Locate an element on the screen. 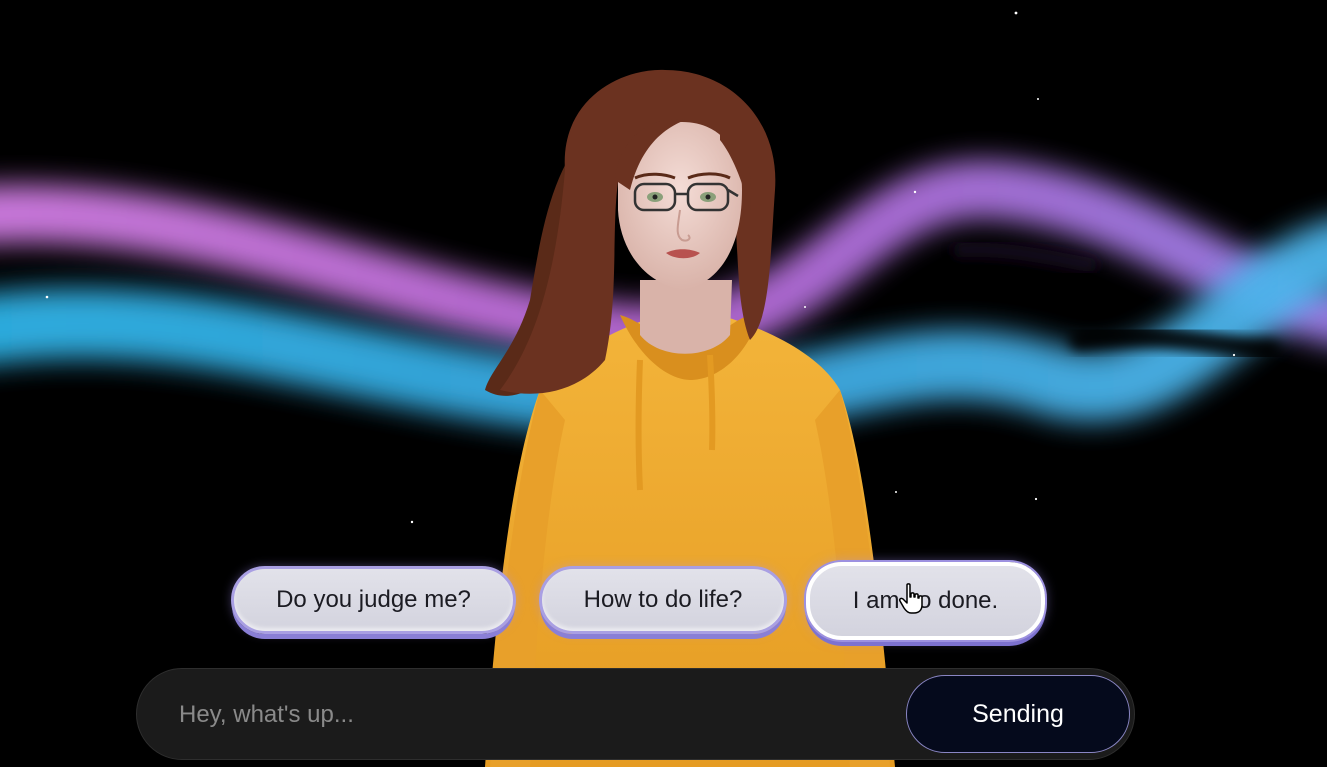  suggestion-chip-label: How to do life? is located at coordinates (663, 599).